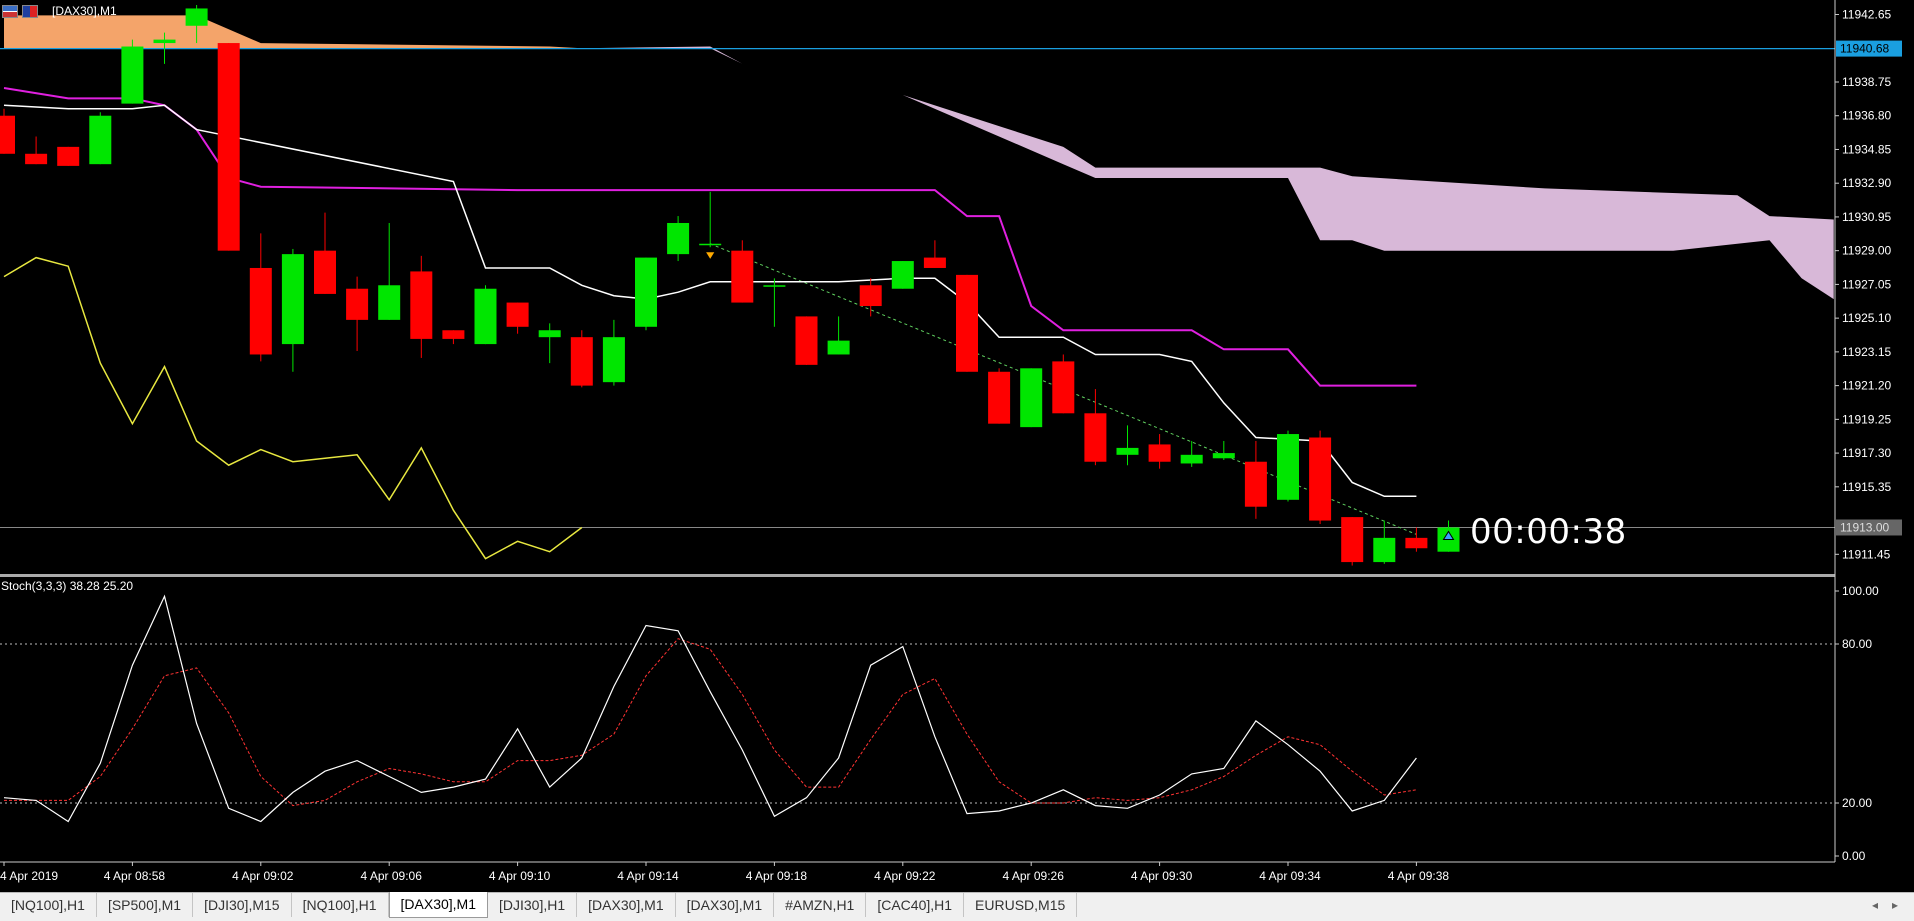 The height and width of the screenshot is (921, 1914). Describe the element at coordinates (905, 876) in the screenshot. I see `time-axis-label: 4 Apr 09:22` at that location.